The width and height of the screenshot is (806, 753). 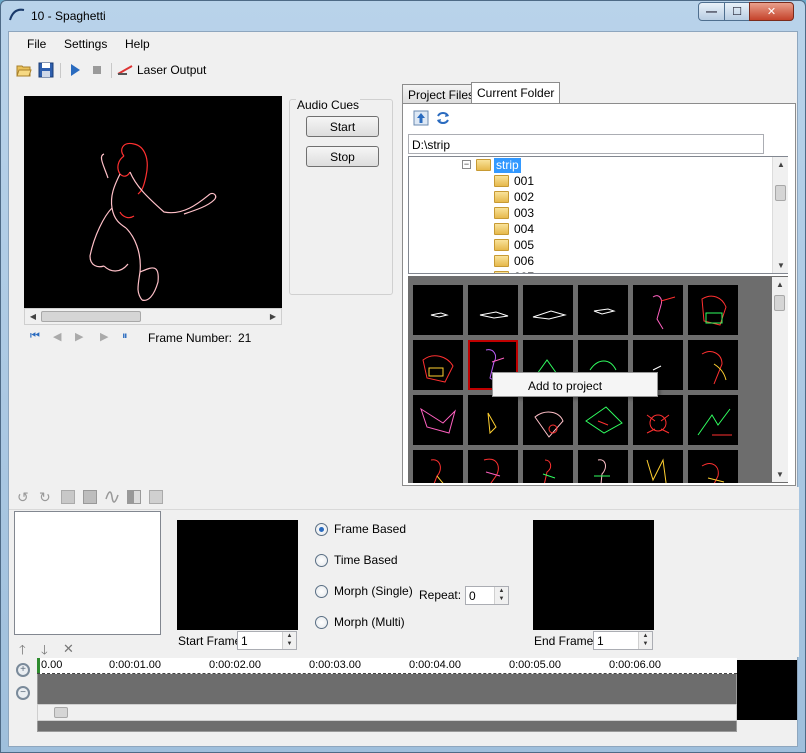 I want to click on play-frames-icon: ▶, so click(x=104, y=336).